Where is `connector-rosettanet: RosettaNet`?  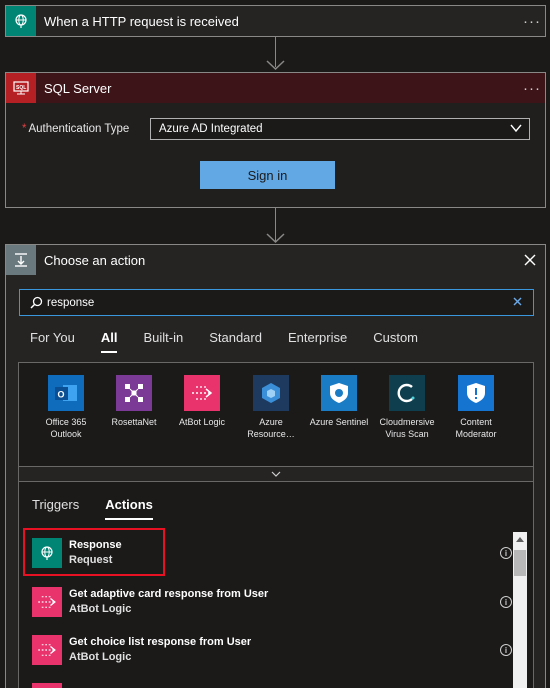 connector-rosettanet: RosettaNet is located at coordinates (134, 401).